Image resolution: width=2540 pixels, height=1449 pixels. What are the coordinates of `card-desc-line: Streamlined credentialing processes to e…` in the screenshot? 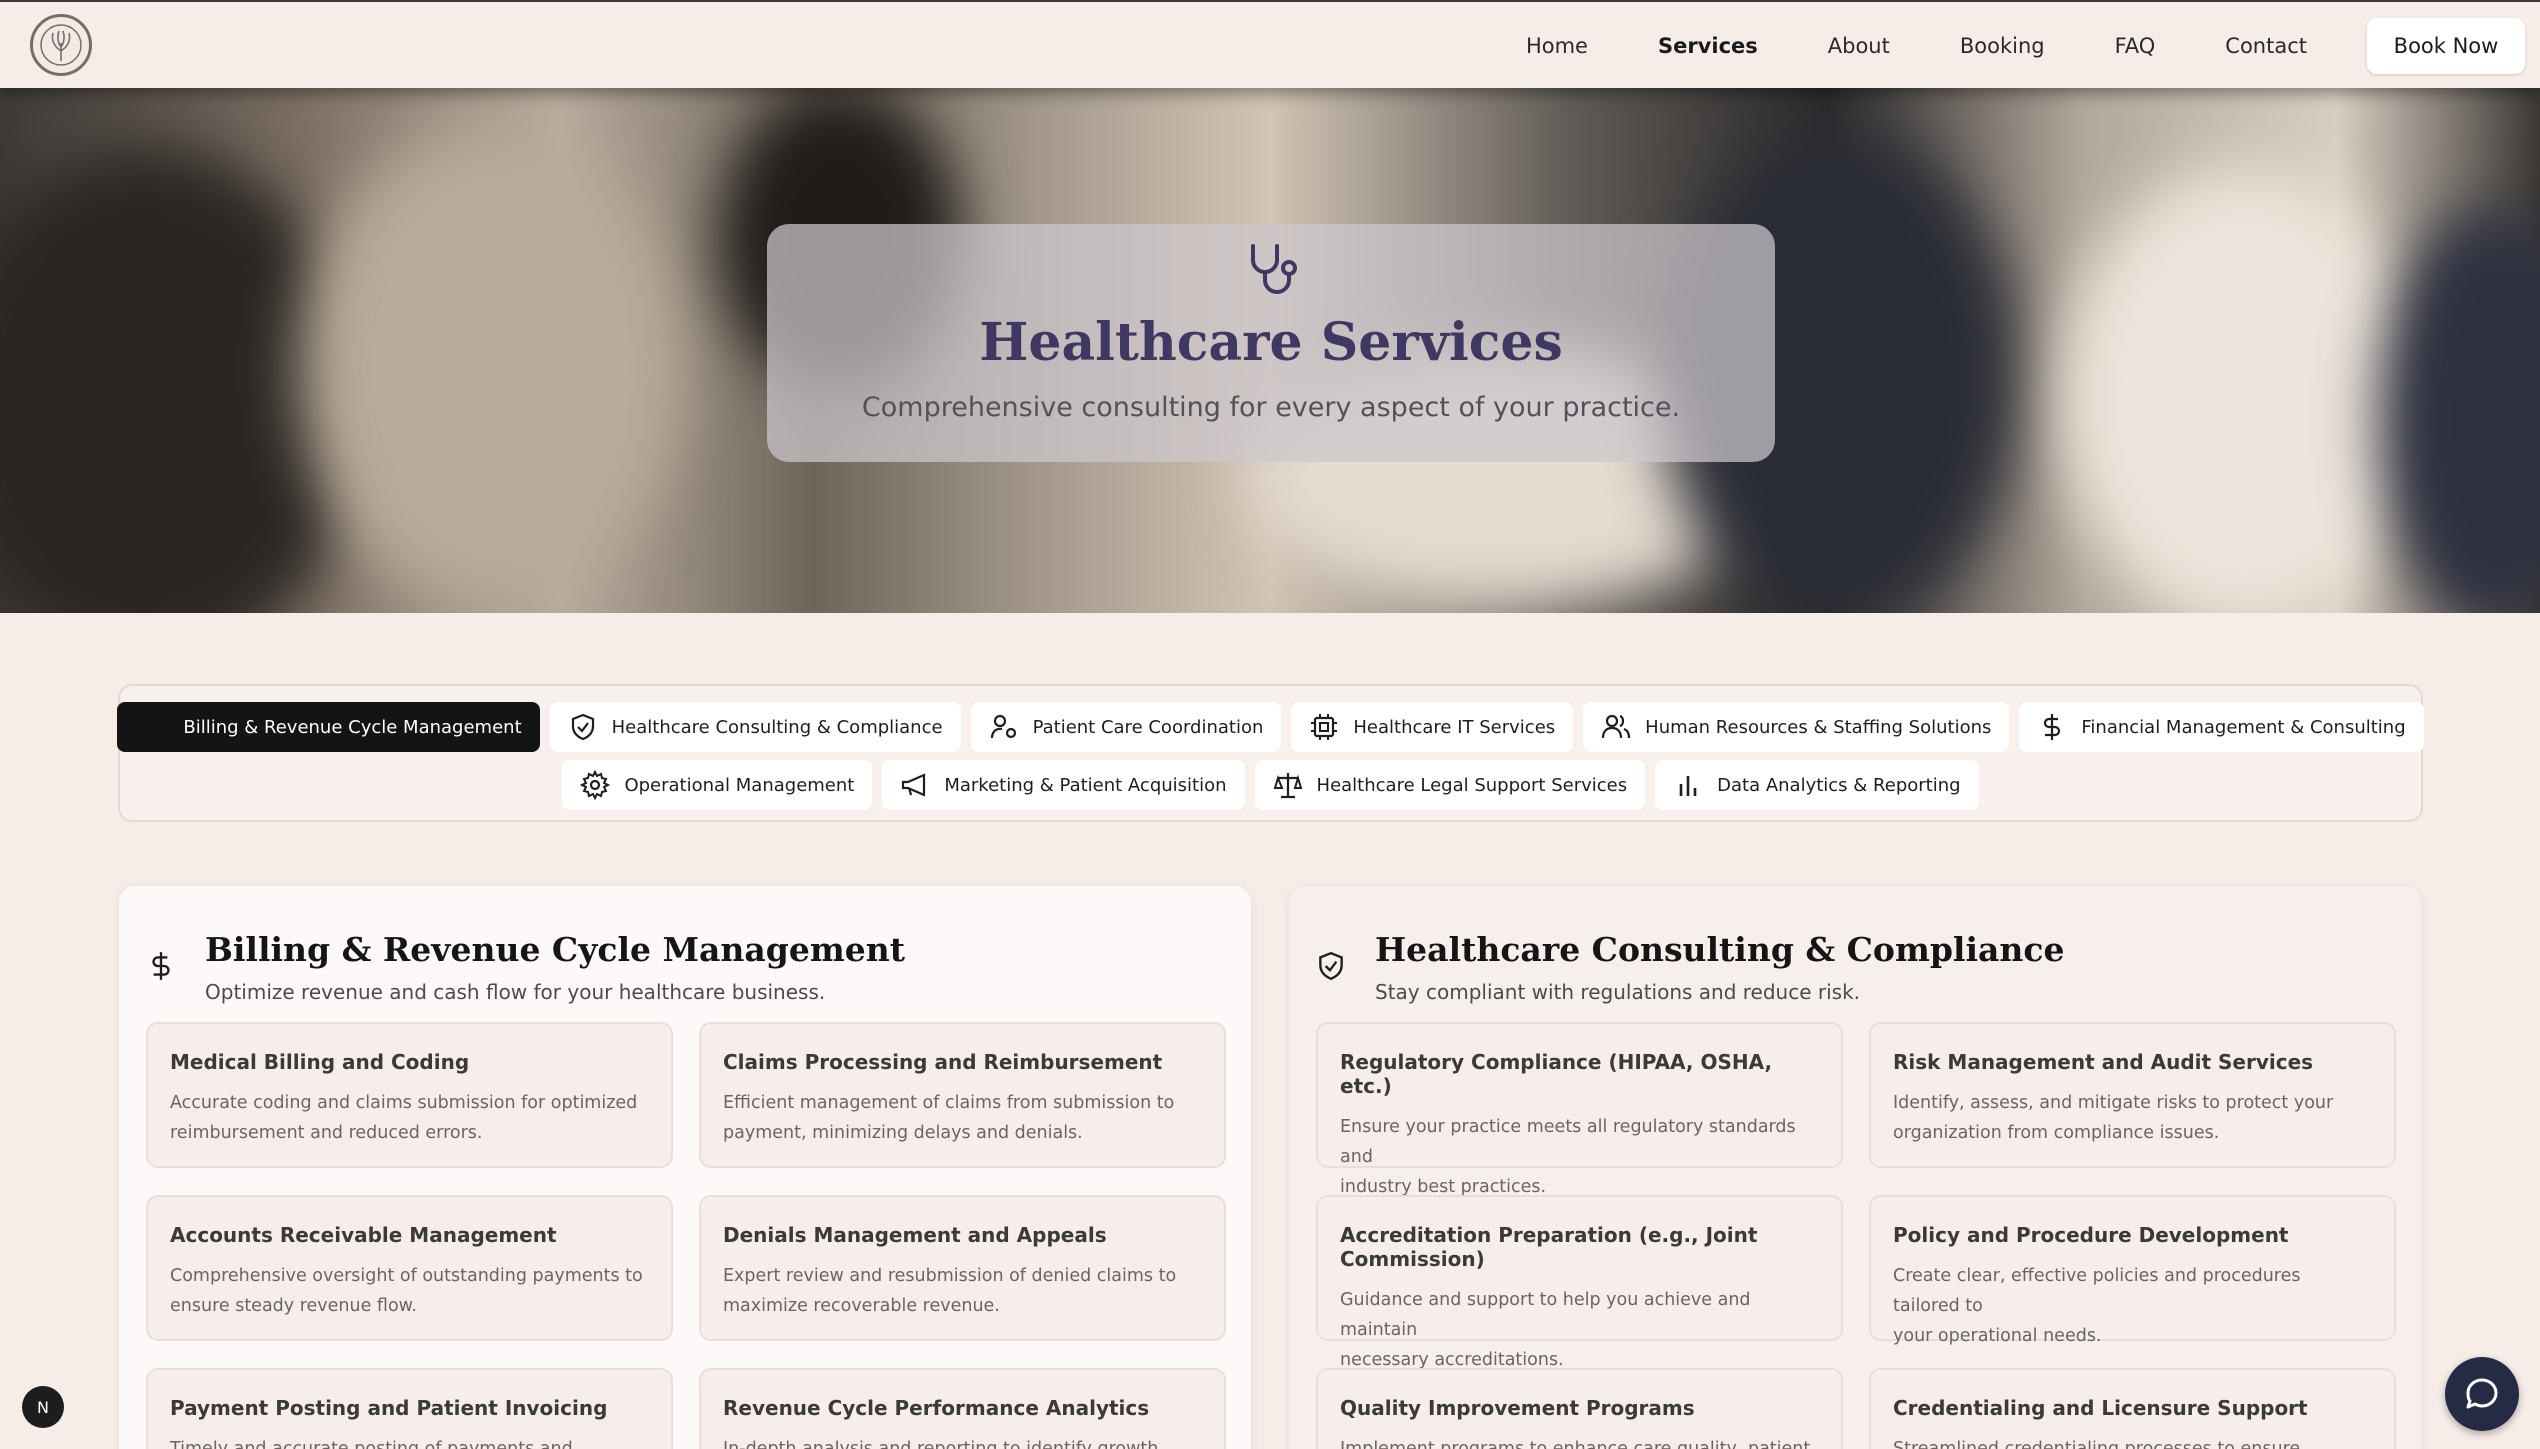 It's located at (2097, 1444).